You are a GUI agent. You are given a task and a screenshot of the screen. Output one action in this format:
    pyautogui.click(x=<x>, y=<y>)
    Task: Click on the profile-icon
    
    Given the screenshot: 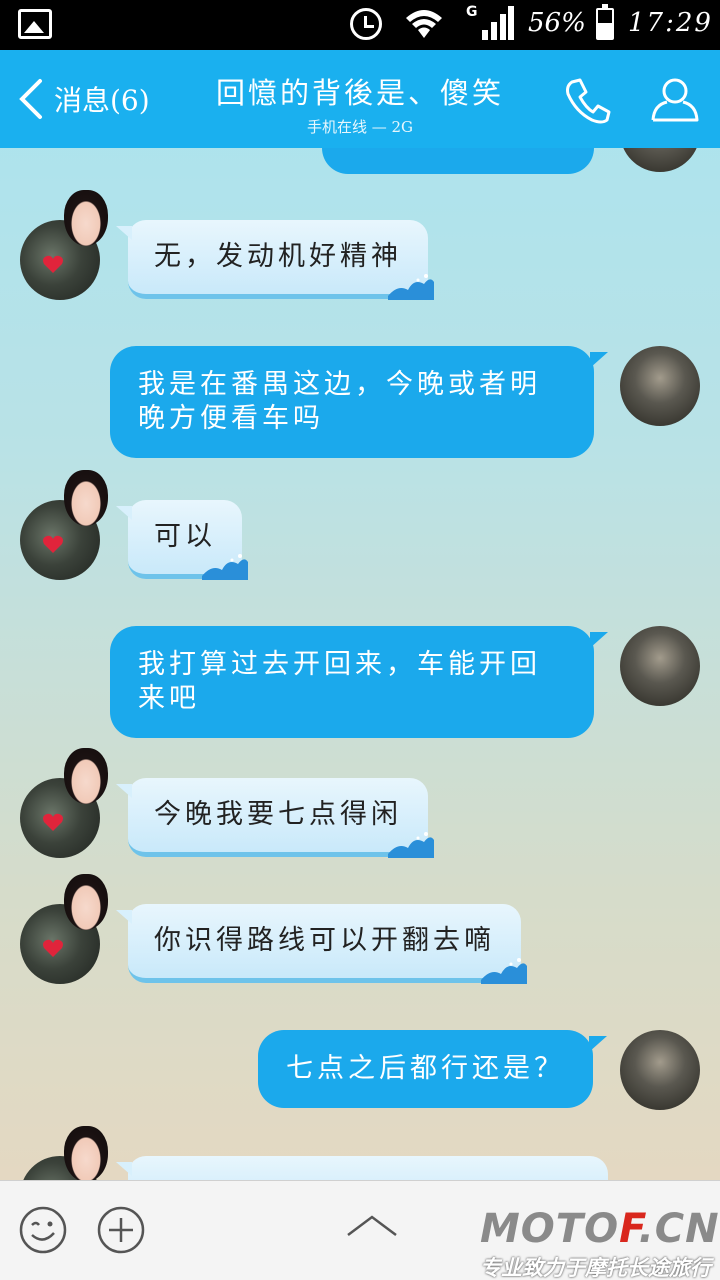 What is the action you would take?
    pyautogui.click(x=675, y=99)
    